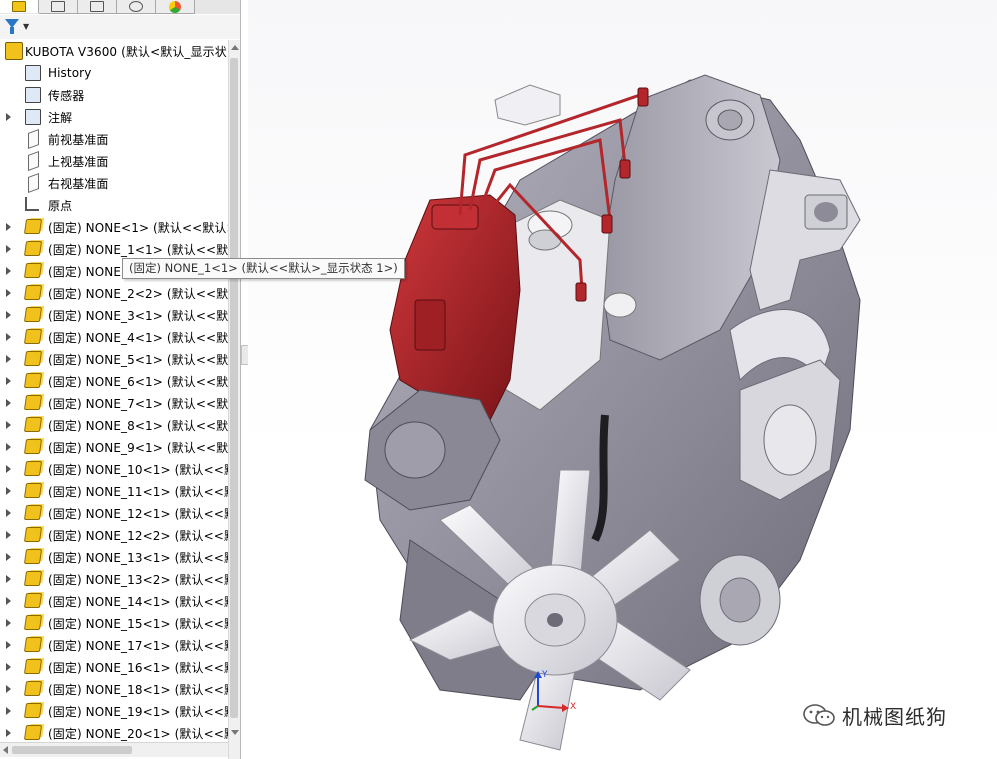  What do you see at coordinates (114, 293) in the screenshot?
I see `tree-item: (固定) NONE_2<2> (默认<<默认` at bounding box center [114, 293].